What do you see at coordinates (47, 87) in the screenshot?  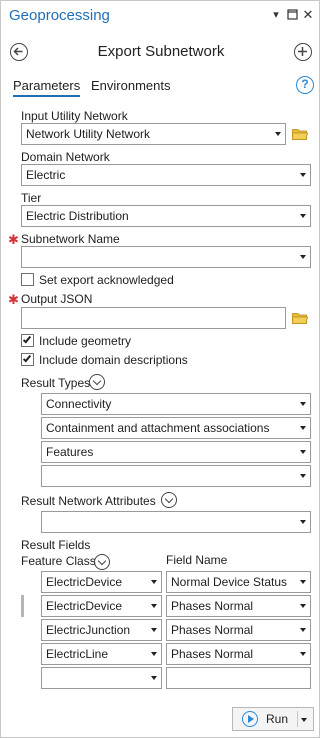 I see `tab-parameters: Parameters` at bounding box center [47, 87].